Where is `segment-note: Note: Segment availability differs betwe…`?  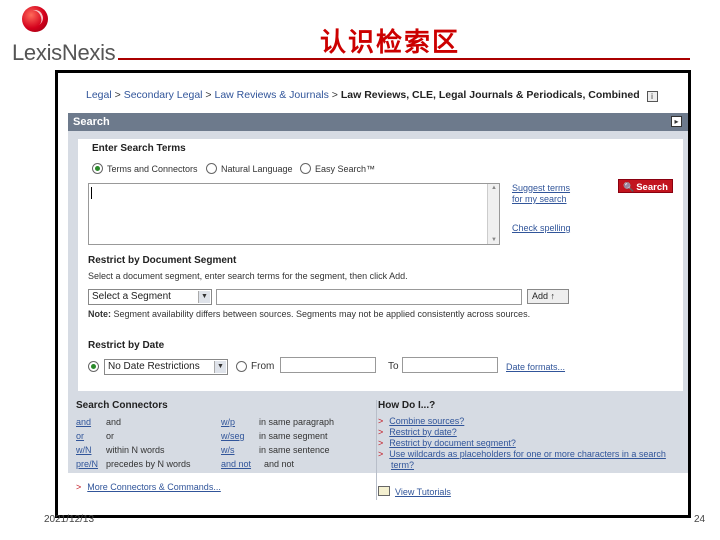 segment-note: Note: Segment availability differs betwe… is located at coordinates (309, 314).